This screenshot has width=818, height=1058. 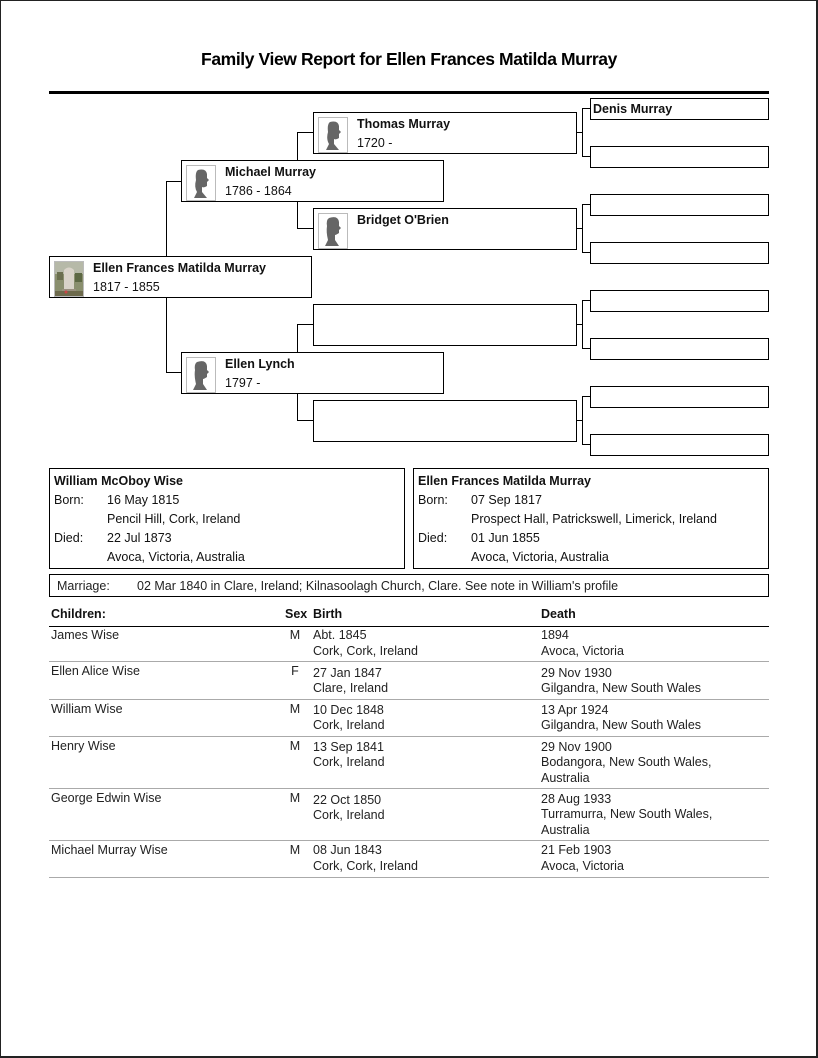 I want to click on child-death-date: 21 Feb 1903, so click(x=576, y=850).